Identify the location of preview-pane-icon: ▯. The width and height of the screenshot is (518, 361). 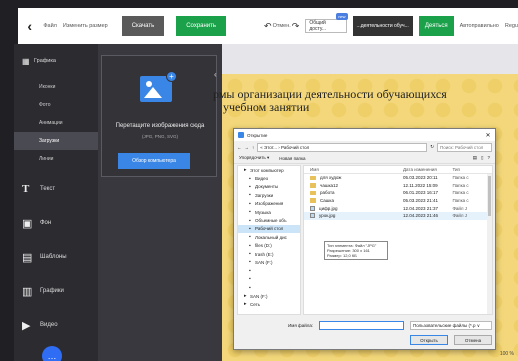
(482, 158).